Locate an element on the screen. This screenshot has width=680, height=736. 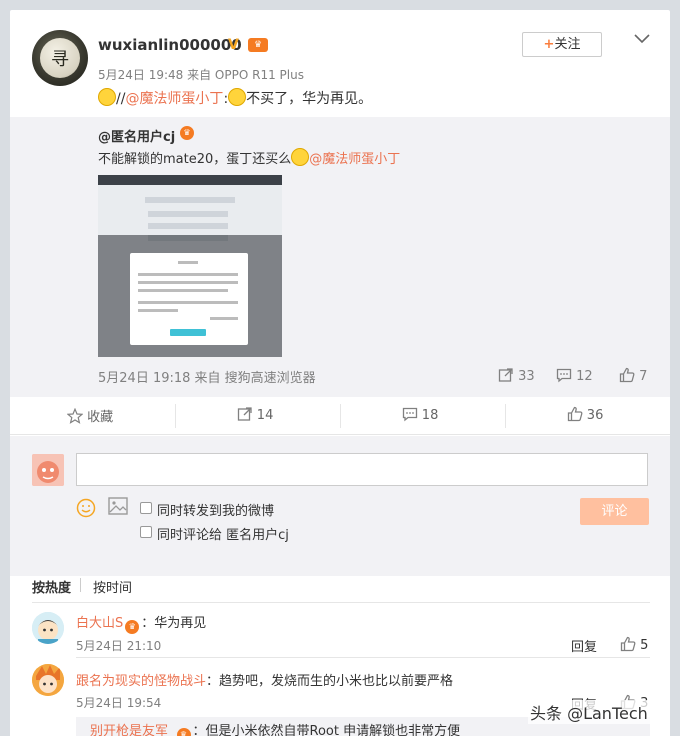
repost-like-count: 7 is located at coordinates (633, 375).